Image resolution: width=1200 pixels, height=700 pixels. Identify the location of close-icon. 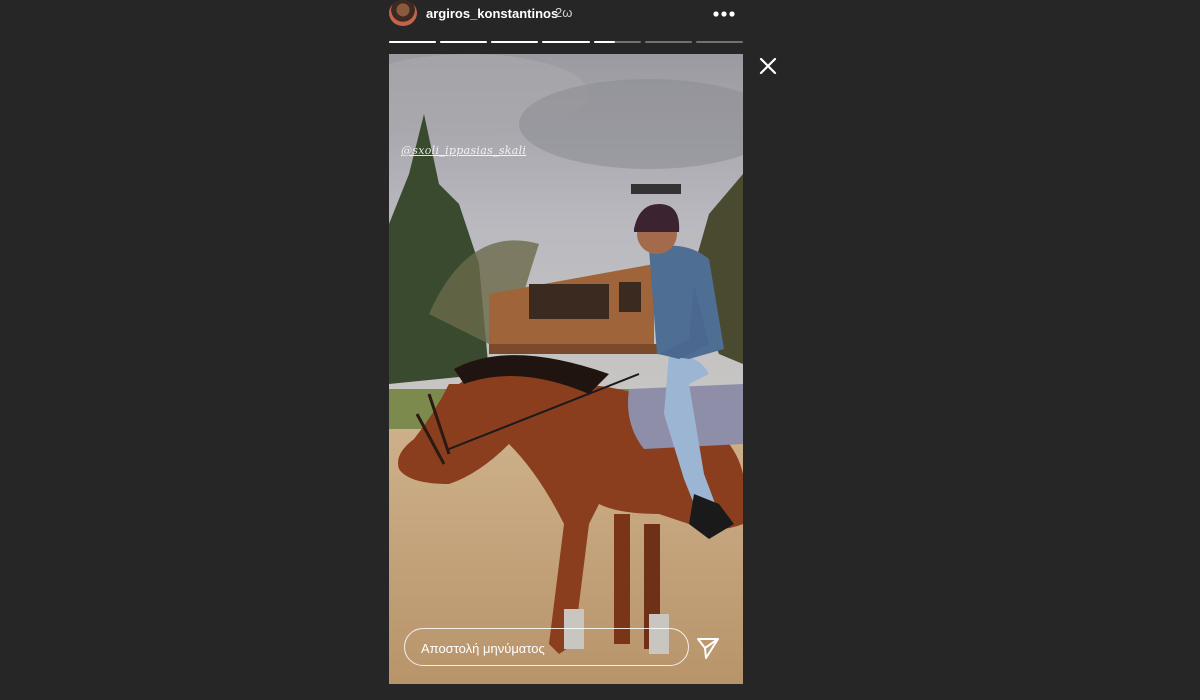
(768, 66).